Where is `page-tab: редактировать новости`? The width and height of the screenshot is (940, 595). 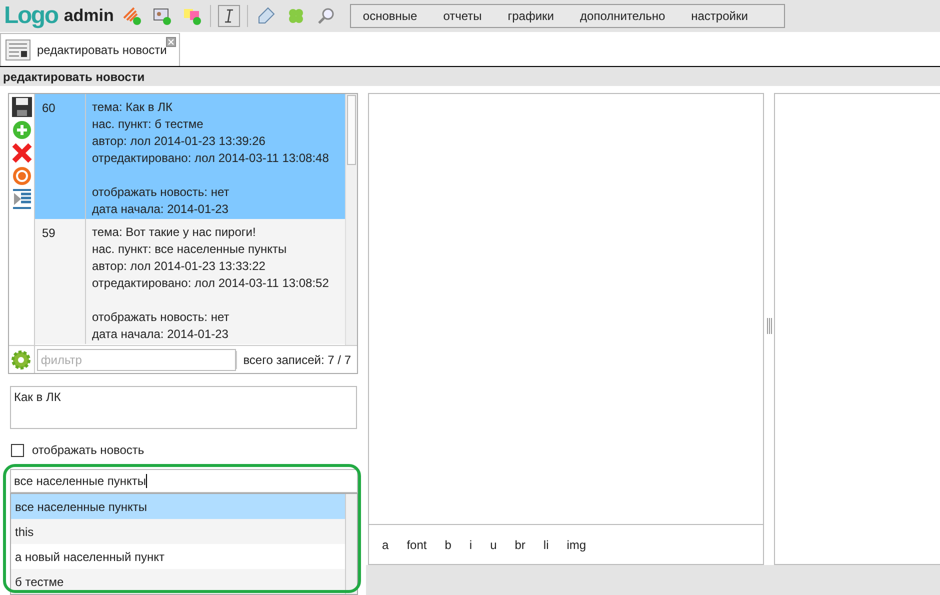 page-tab: редактировать новости is located at coordinates (90, 49).